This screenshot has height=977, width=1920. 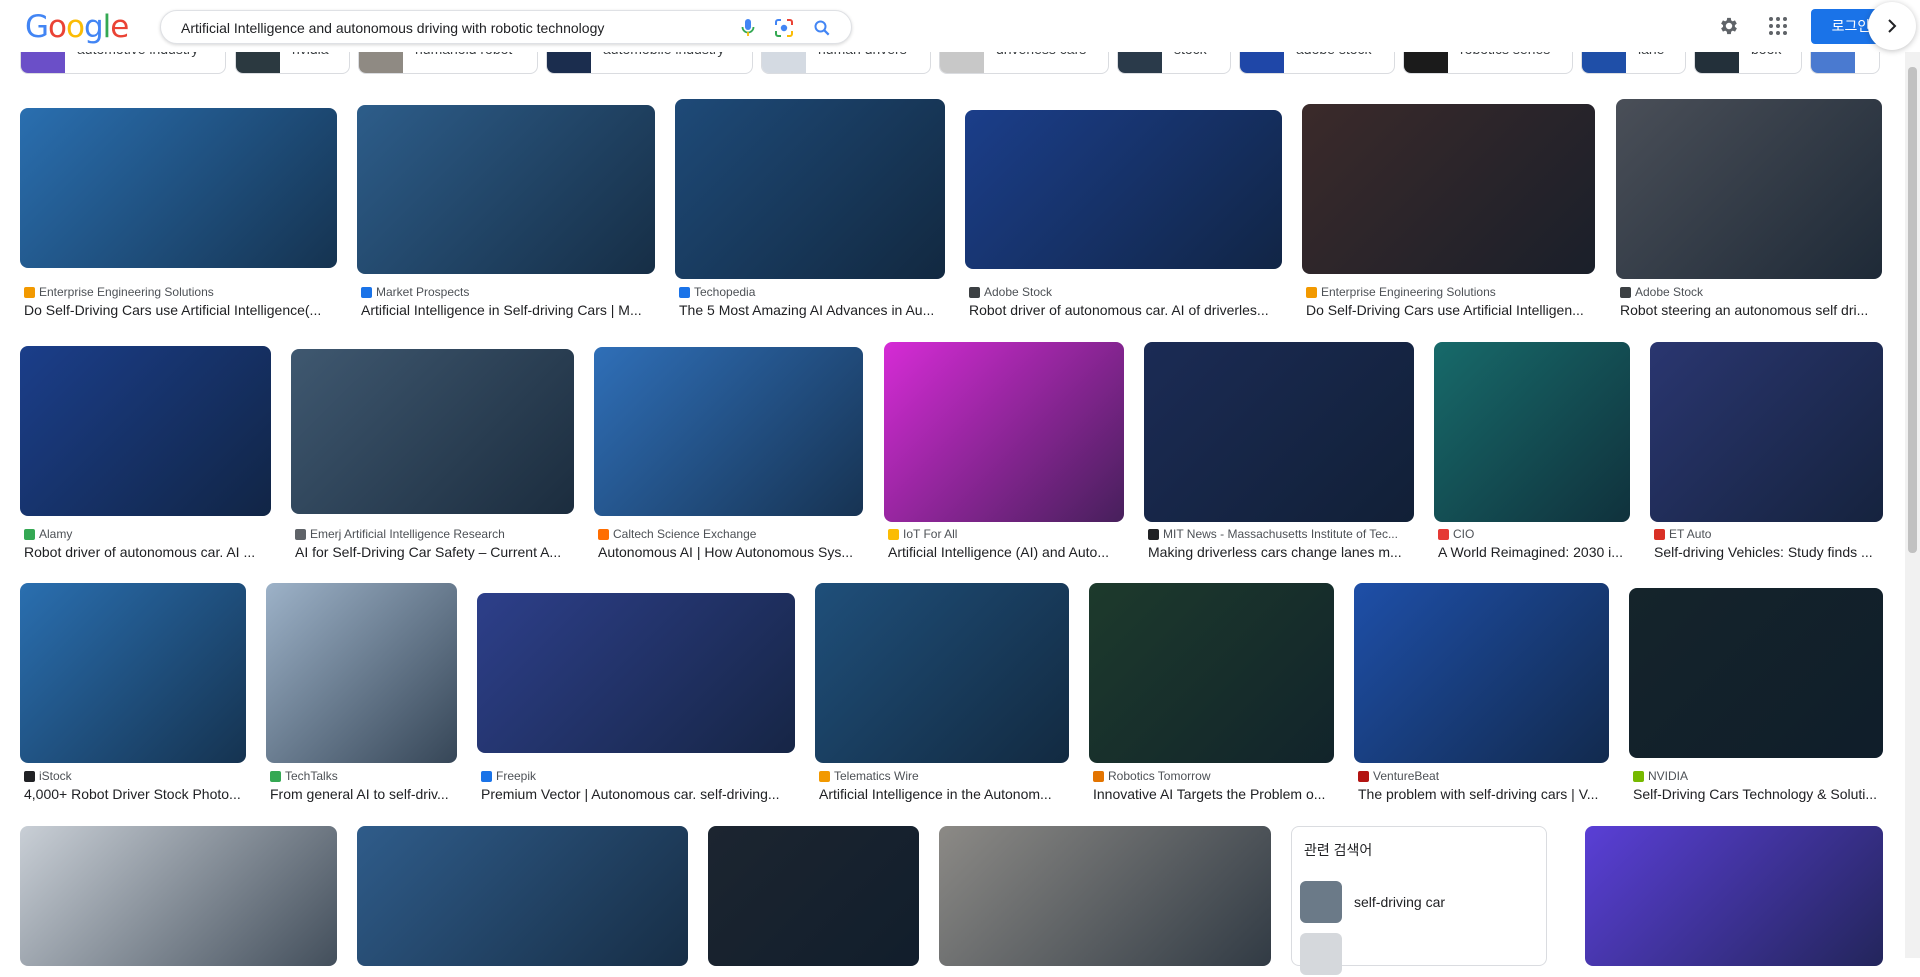 I want to click on result-source-label: TechTalks, so click(x=311, y=776).